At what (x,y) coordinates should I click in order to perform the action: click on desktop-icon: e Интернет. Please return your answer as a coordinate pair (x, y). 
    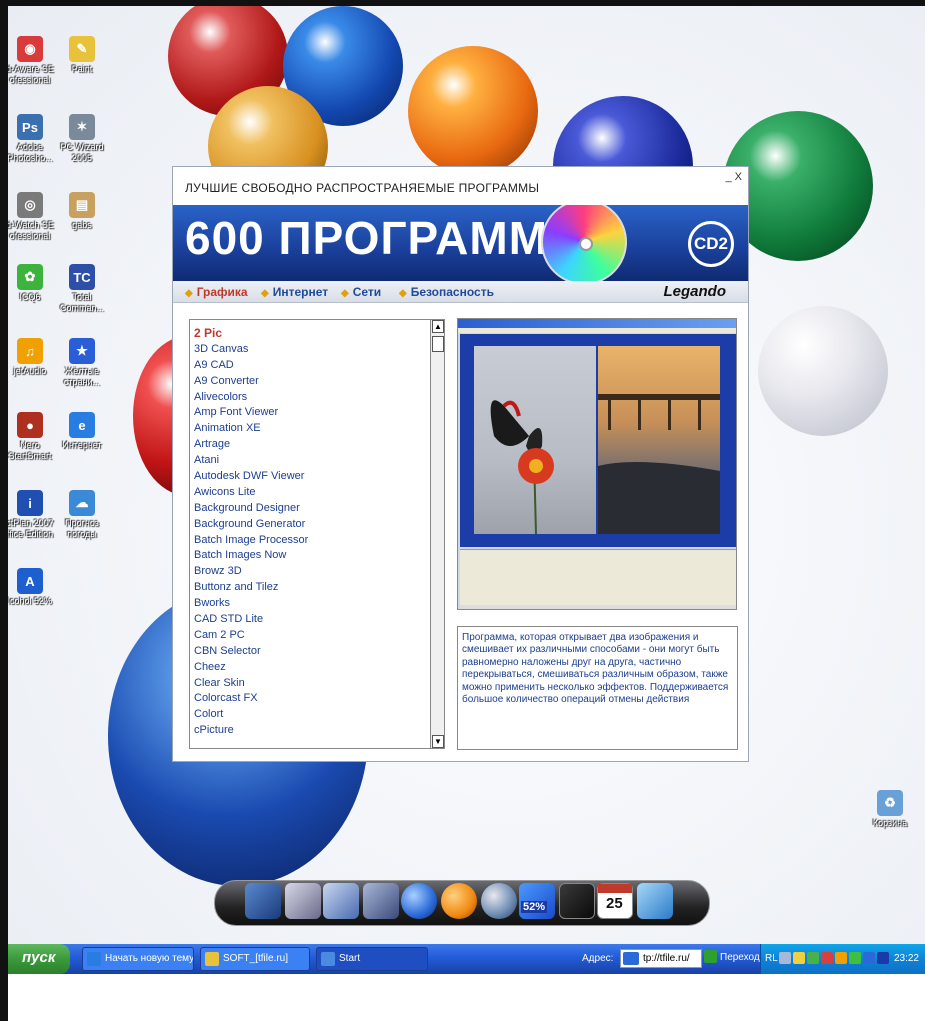
    Looking at the image, I should click on (82, 431).